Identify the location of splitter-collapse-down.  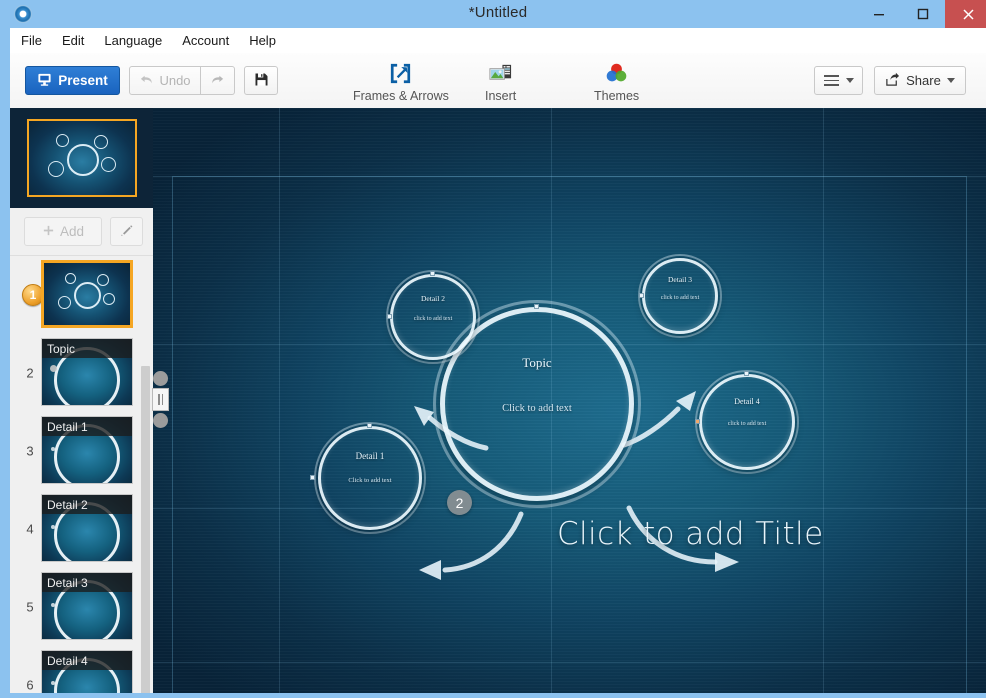
(160, 420).